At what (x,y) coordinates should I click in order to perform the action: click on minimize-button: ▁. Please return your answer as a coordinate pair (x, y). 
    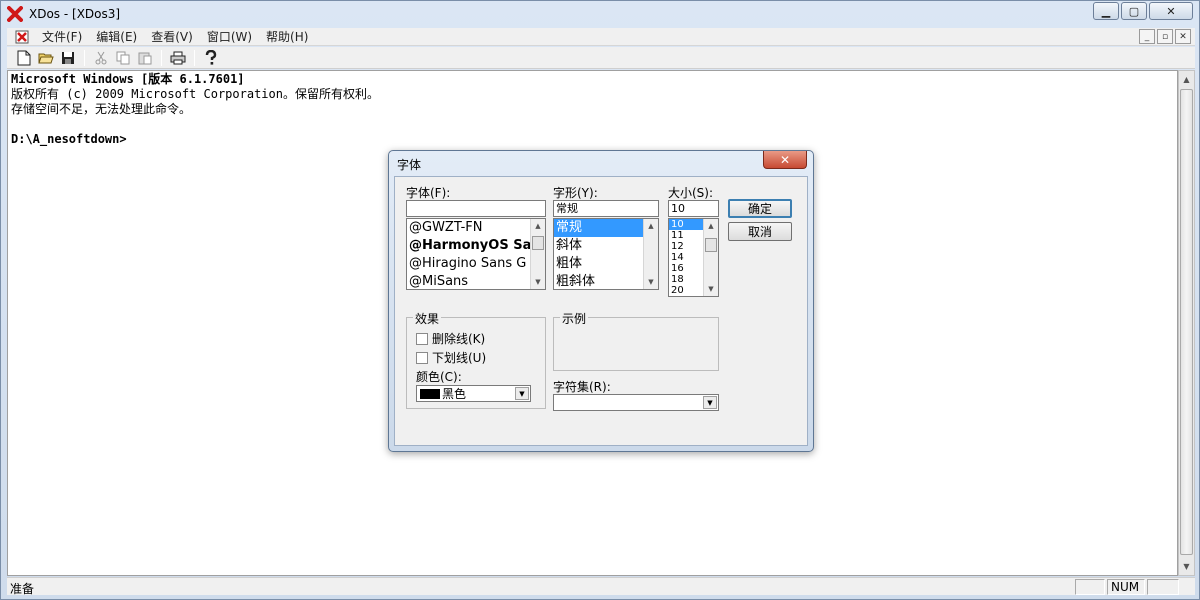
    Looking at the image, I should click on (1106, 11).